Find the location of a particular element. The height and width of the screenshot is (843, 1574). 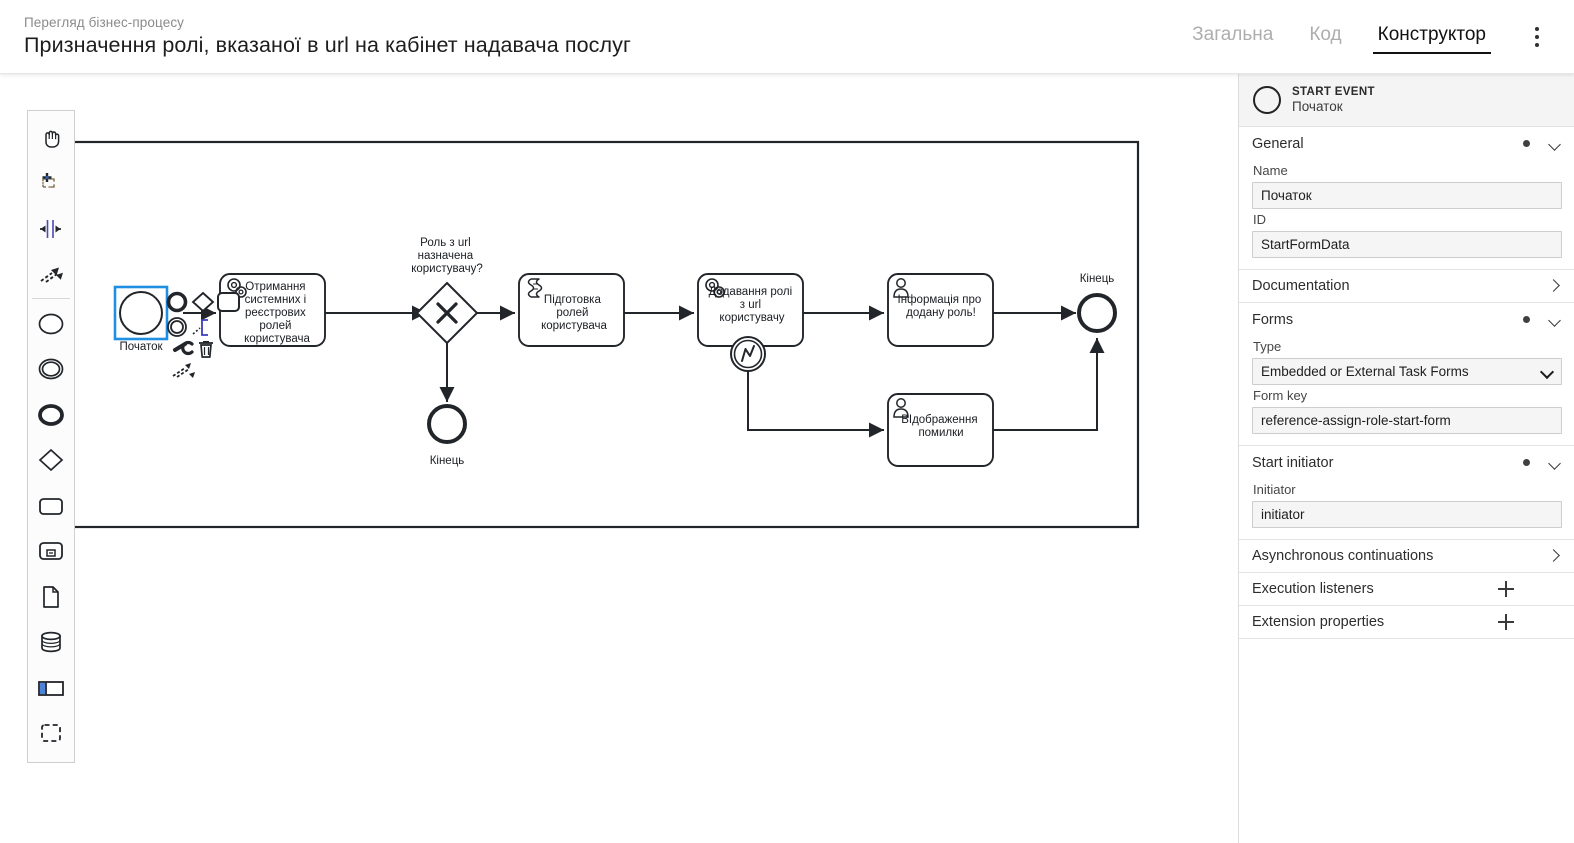

tab-konstruktor: Конструктор is located at coordinates (1432, 37).